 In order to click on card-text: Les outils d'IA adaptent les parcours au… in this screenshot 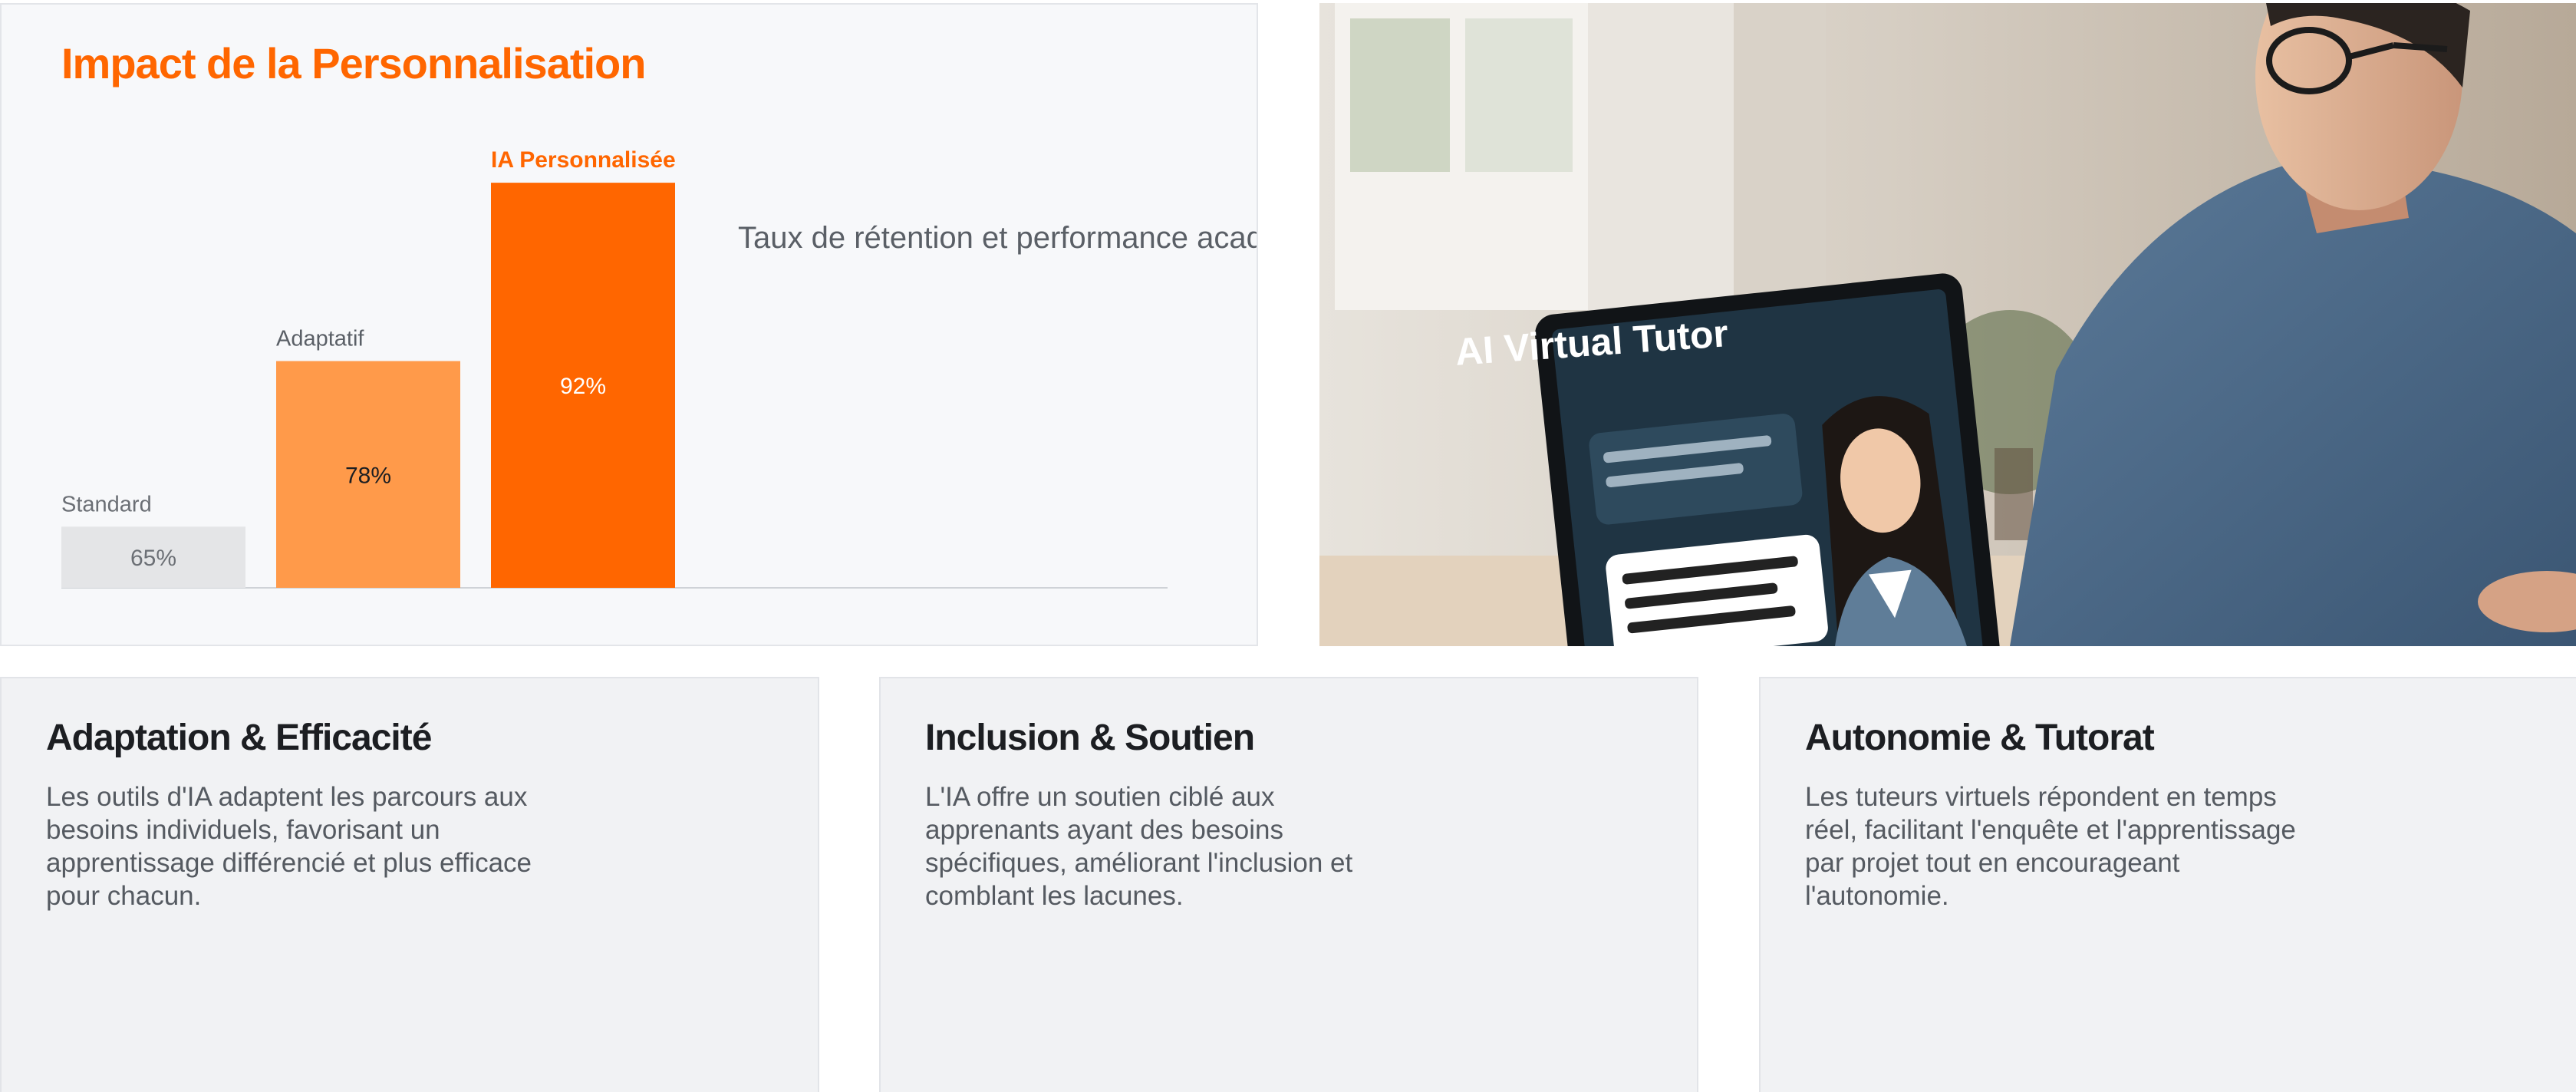, I will do `click(289, 847)`.